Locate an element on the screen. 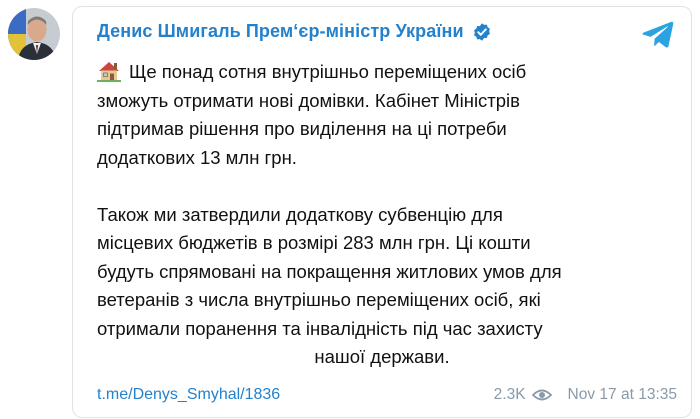 The height and width of the screenshot is (419, 700). post-line: нашої держави. is located at coordinates (382, 356).